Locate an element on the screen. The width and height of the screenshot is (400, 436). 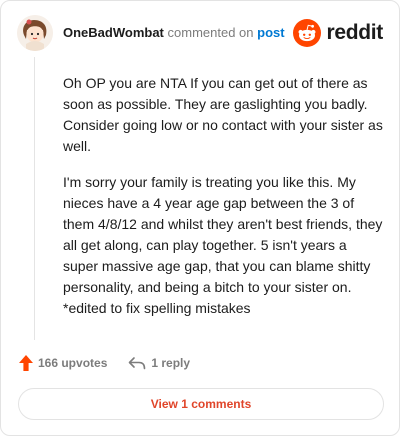
comment-header: OneBadWombat commented on post is located at coordinates (174, 33).